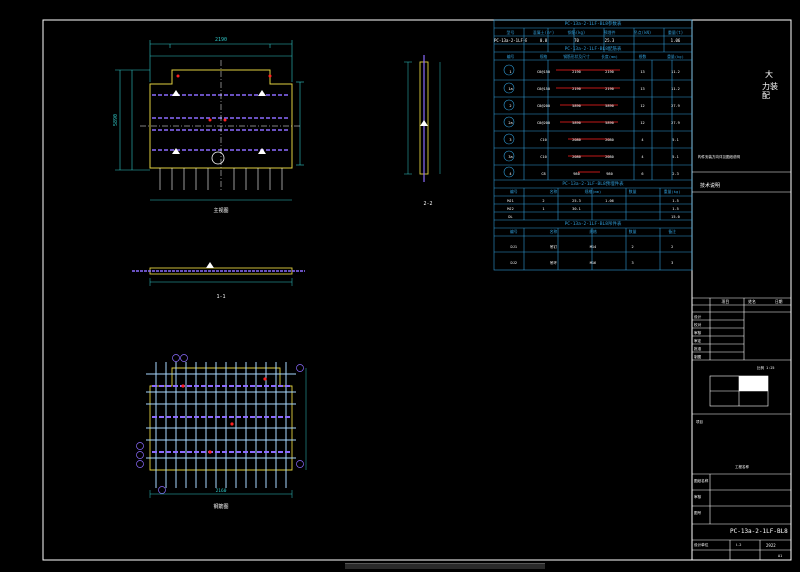 The height and width of the screenshot is (572, 800). Describe the element at coordinates (510, 105) in the screenshot. I see `rebar-table-cell: 2` at that location.